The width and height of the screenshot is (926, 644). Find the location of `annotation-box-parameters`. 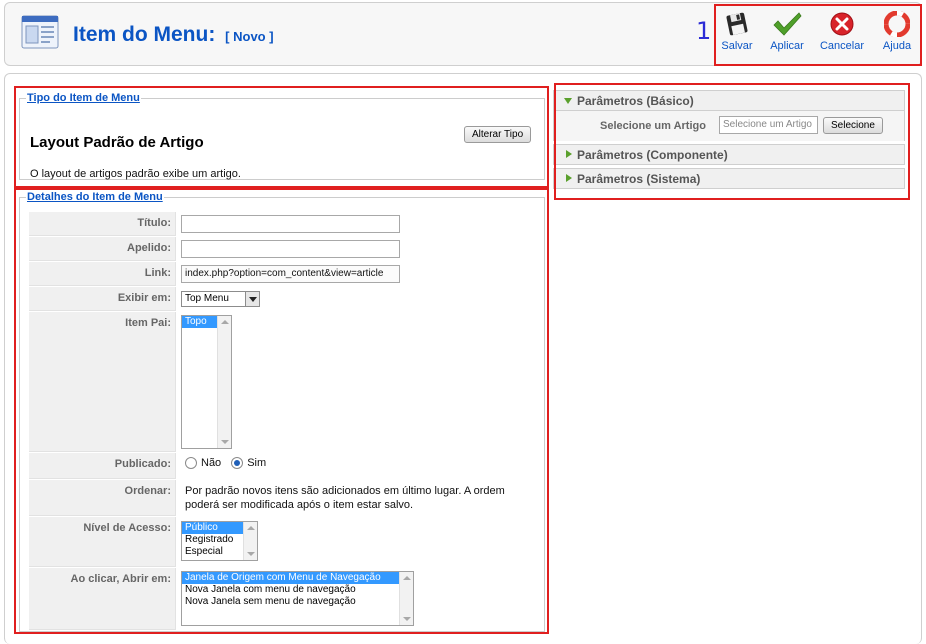

annotation-box-parameters is located at coordinates (732, 141).